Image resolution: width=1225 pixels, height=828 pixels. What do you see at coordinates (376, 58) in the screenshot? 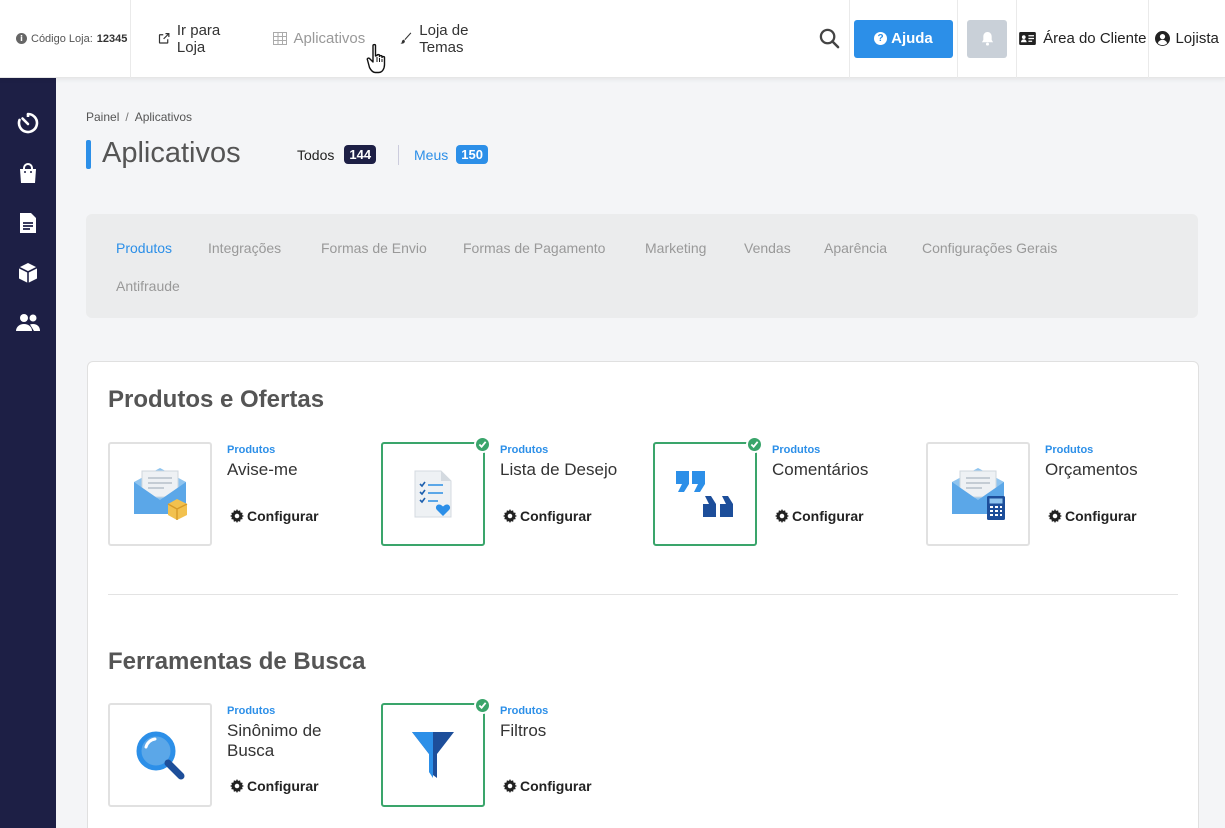
I see `hand-cursor-icon` at bounding box center [376, 58].